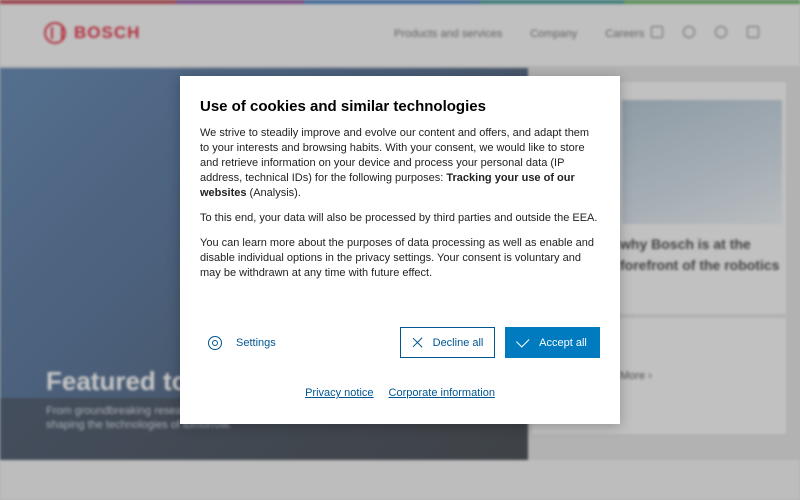  What do you see at coordinates (339, 393) in the screenshot?
I see `privacy-notice-link: Privacy notice` at bounding box center [339, 393].